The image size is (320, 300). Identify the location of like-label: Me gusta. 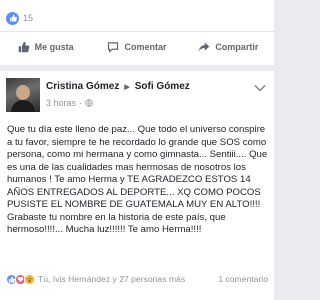
(54, 47).